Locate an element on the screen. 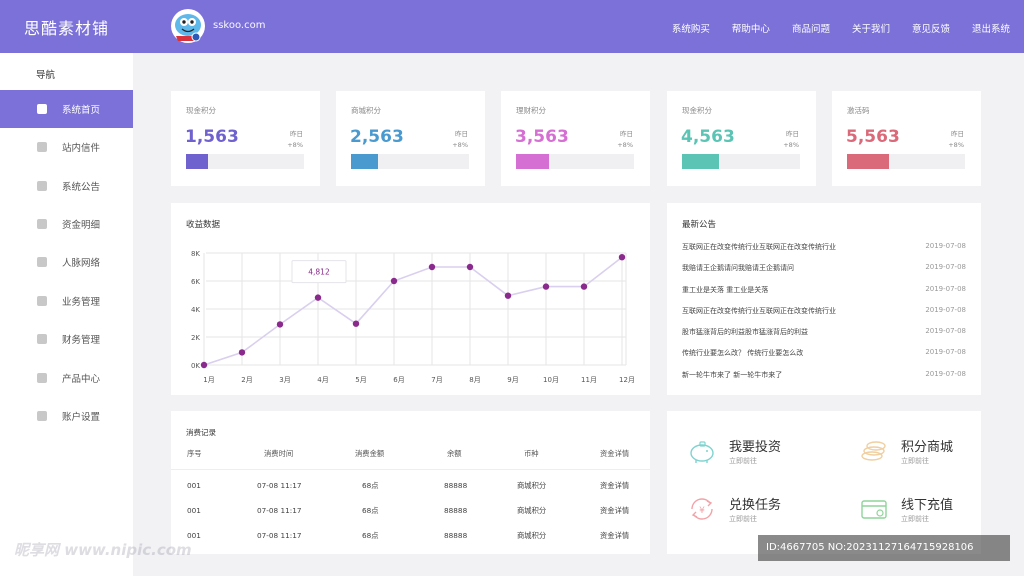 The width and height of the screenshot is (1024, 576). topnav-help-center: 帮助中心 is located at coordinates (751, 28).